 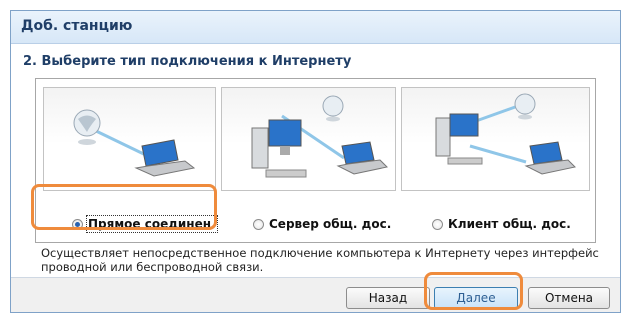 What do you see at coordinates (388, 298) in the screenshot?
I see `back-button: Назад` at bounding box center [388, 298].